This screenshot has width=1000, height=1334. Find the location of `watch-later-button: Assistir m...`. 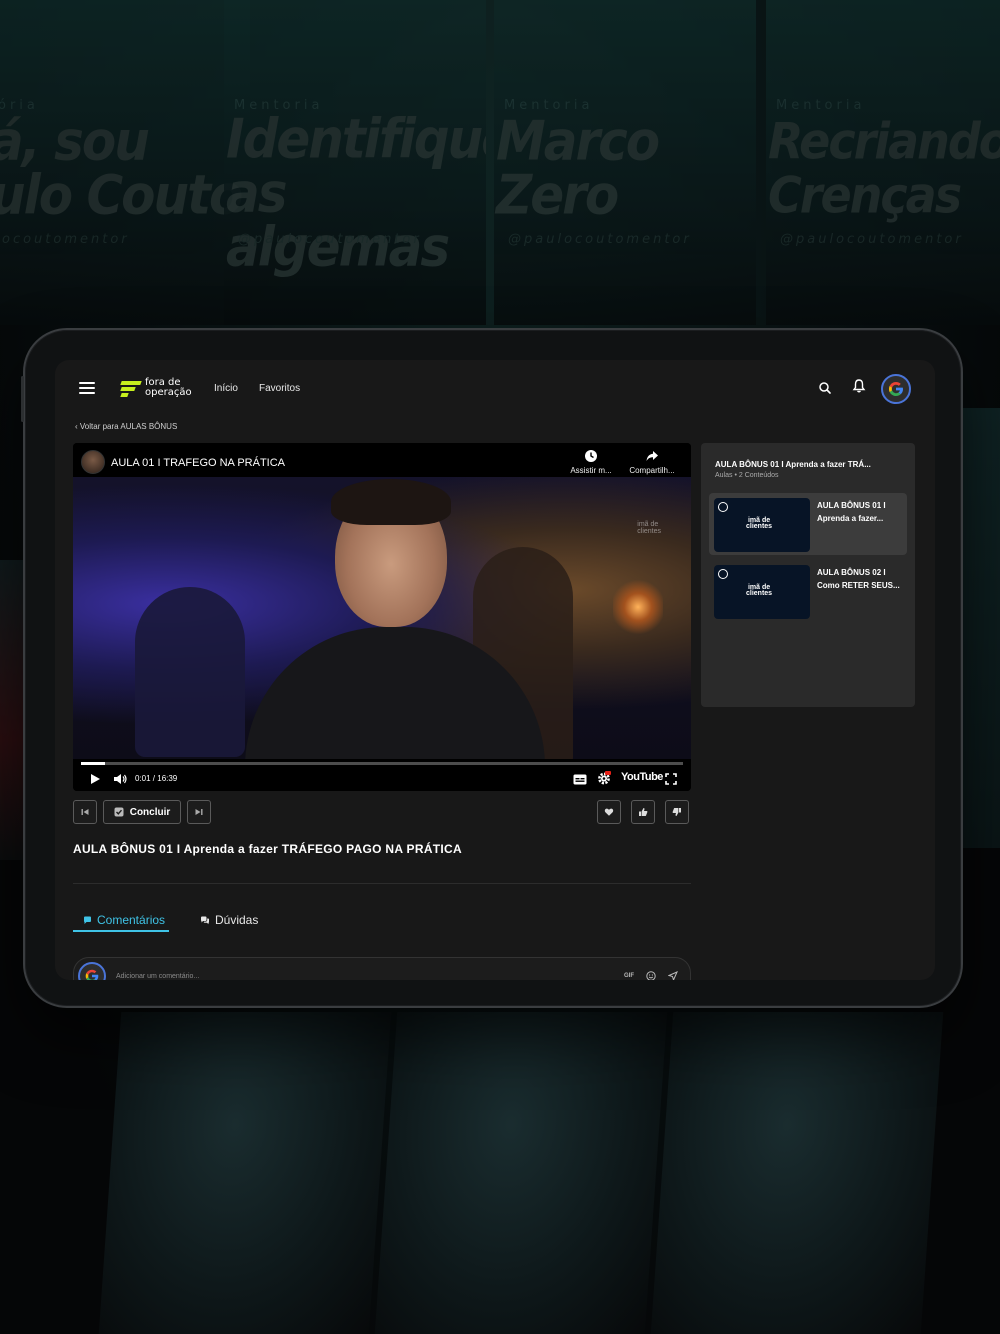

watch-later-button: Assistir m... is located at coordinates (591, 462).